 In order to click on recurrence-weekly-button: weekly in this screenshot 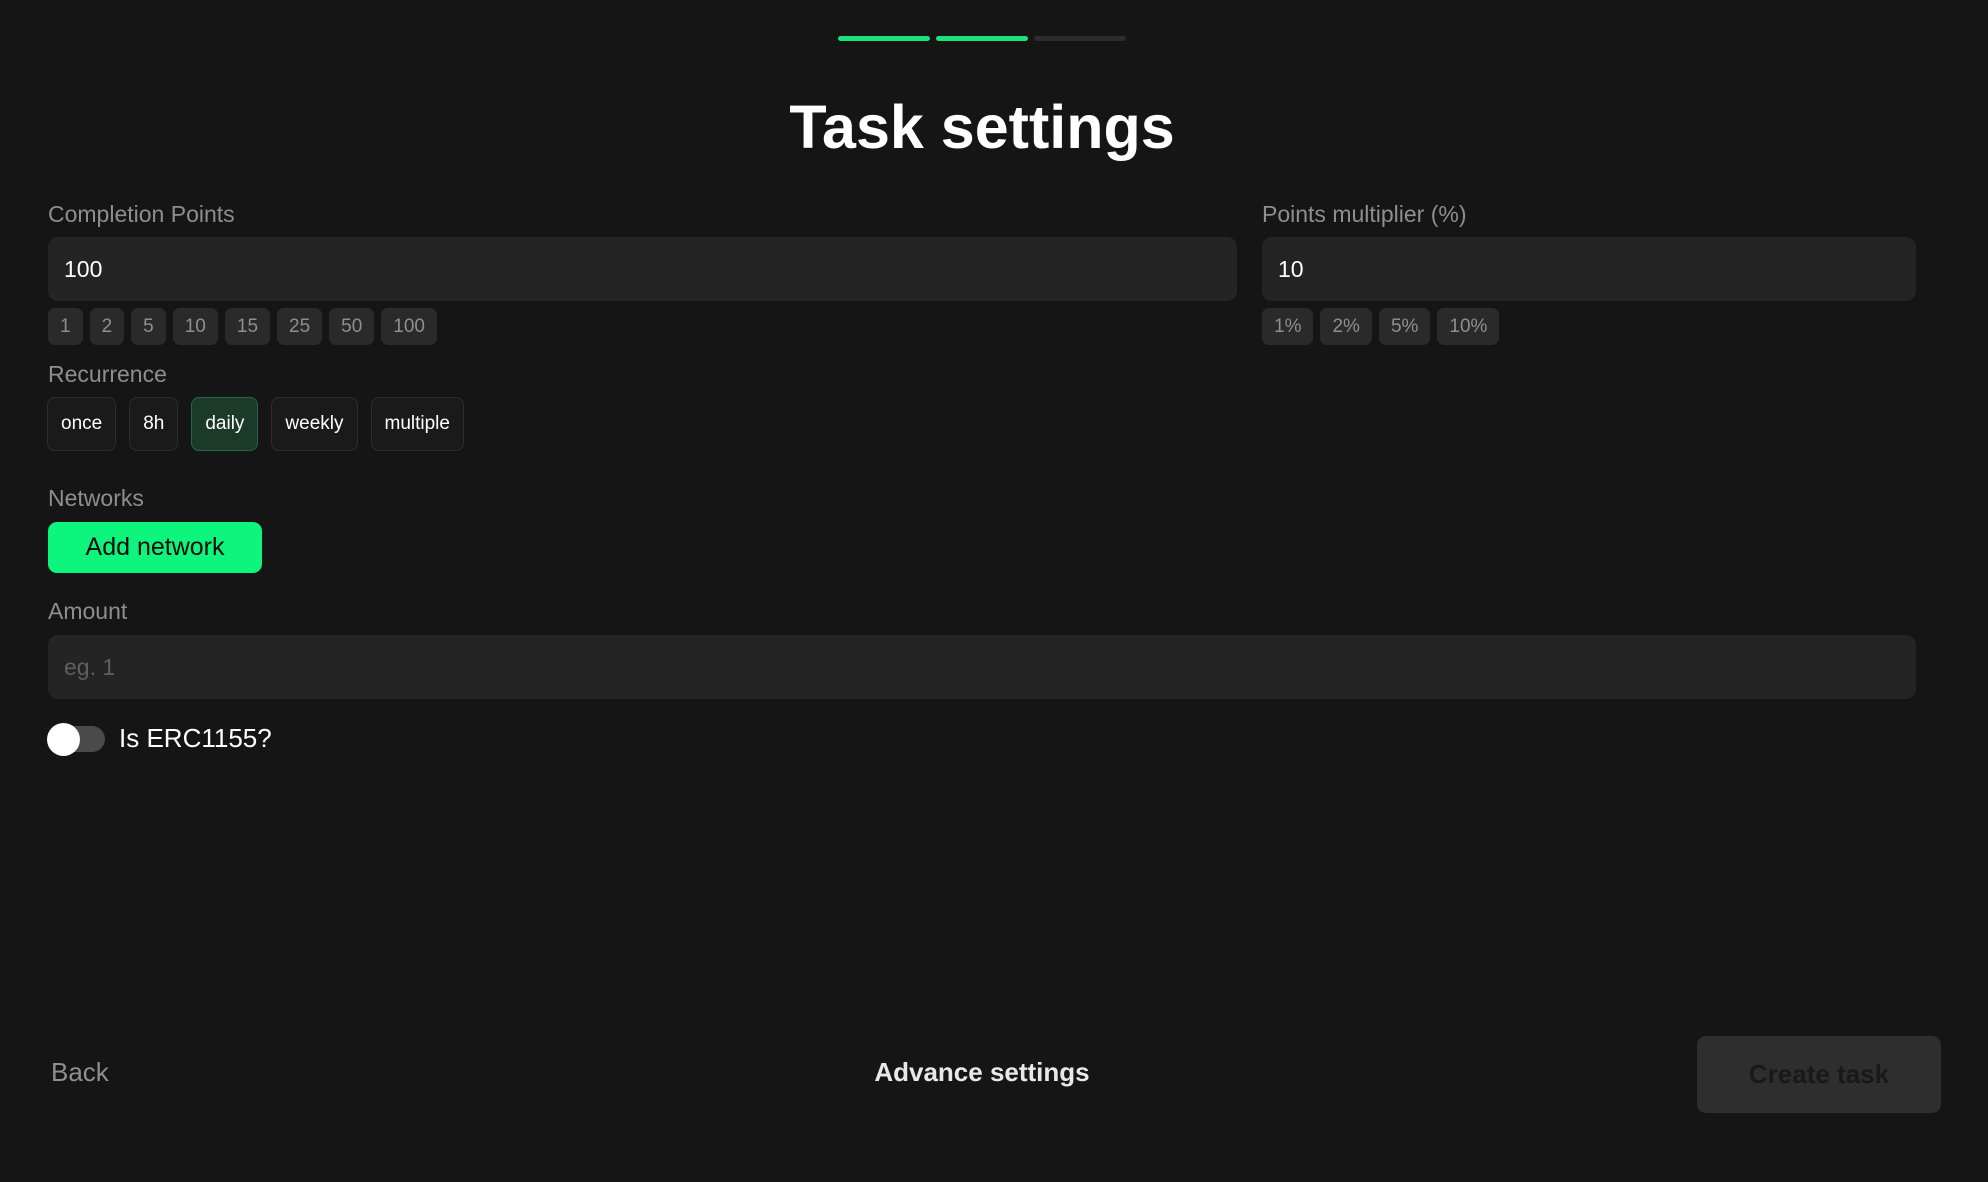, I will do `click(314, 424)`.